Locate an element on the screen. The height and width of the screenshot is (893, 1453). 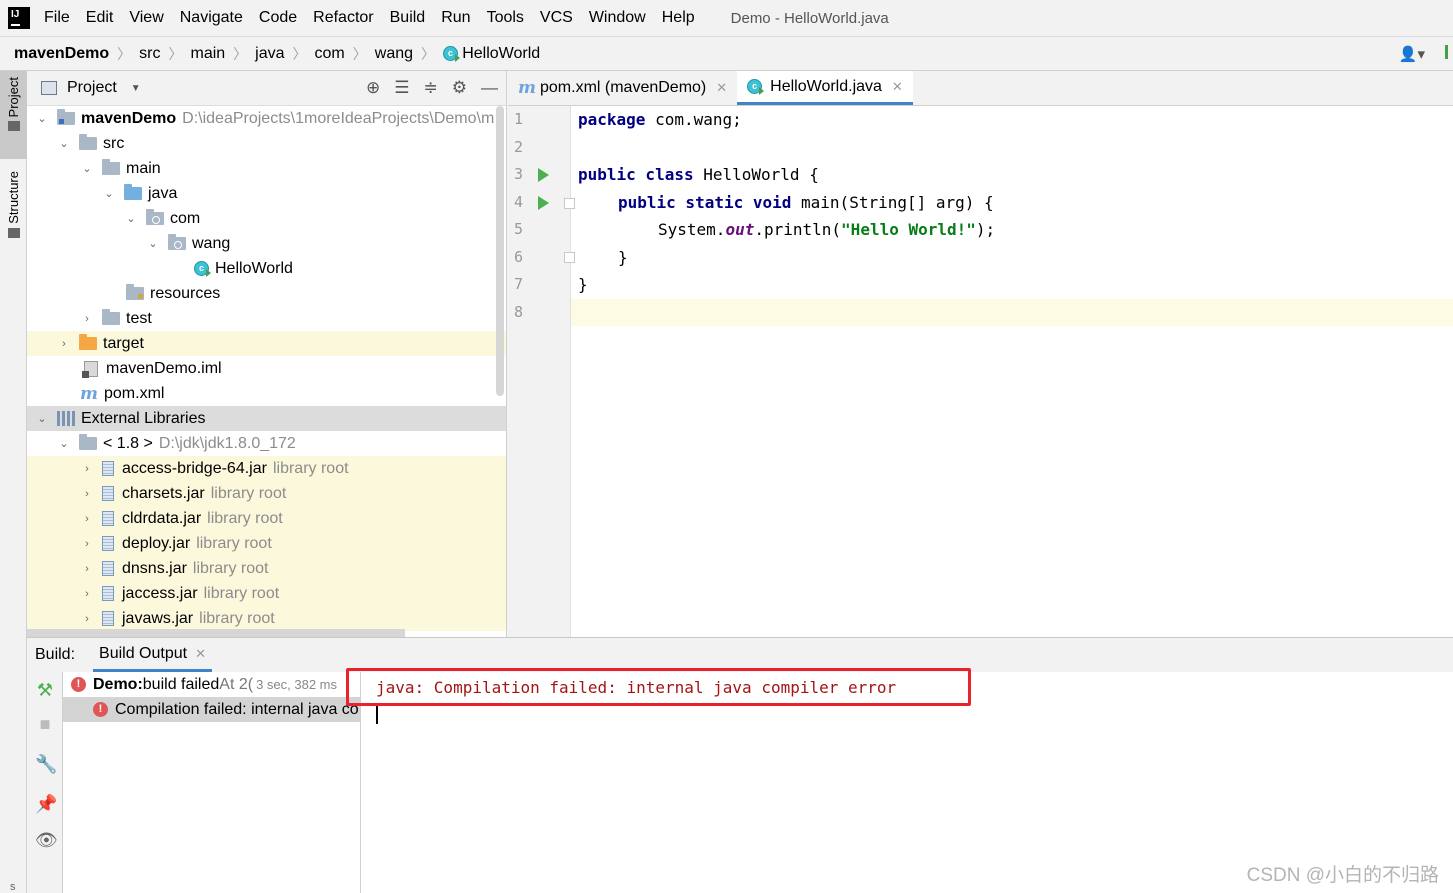
tree-item-jar: › access-bridge-64.jar library root is located at coordinates (266, 468).